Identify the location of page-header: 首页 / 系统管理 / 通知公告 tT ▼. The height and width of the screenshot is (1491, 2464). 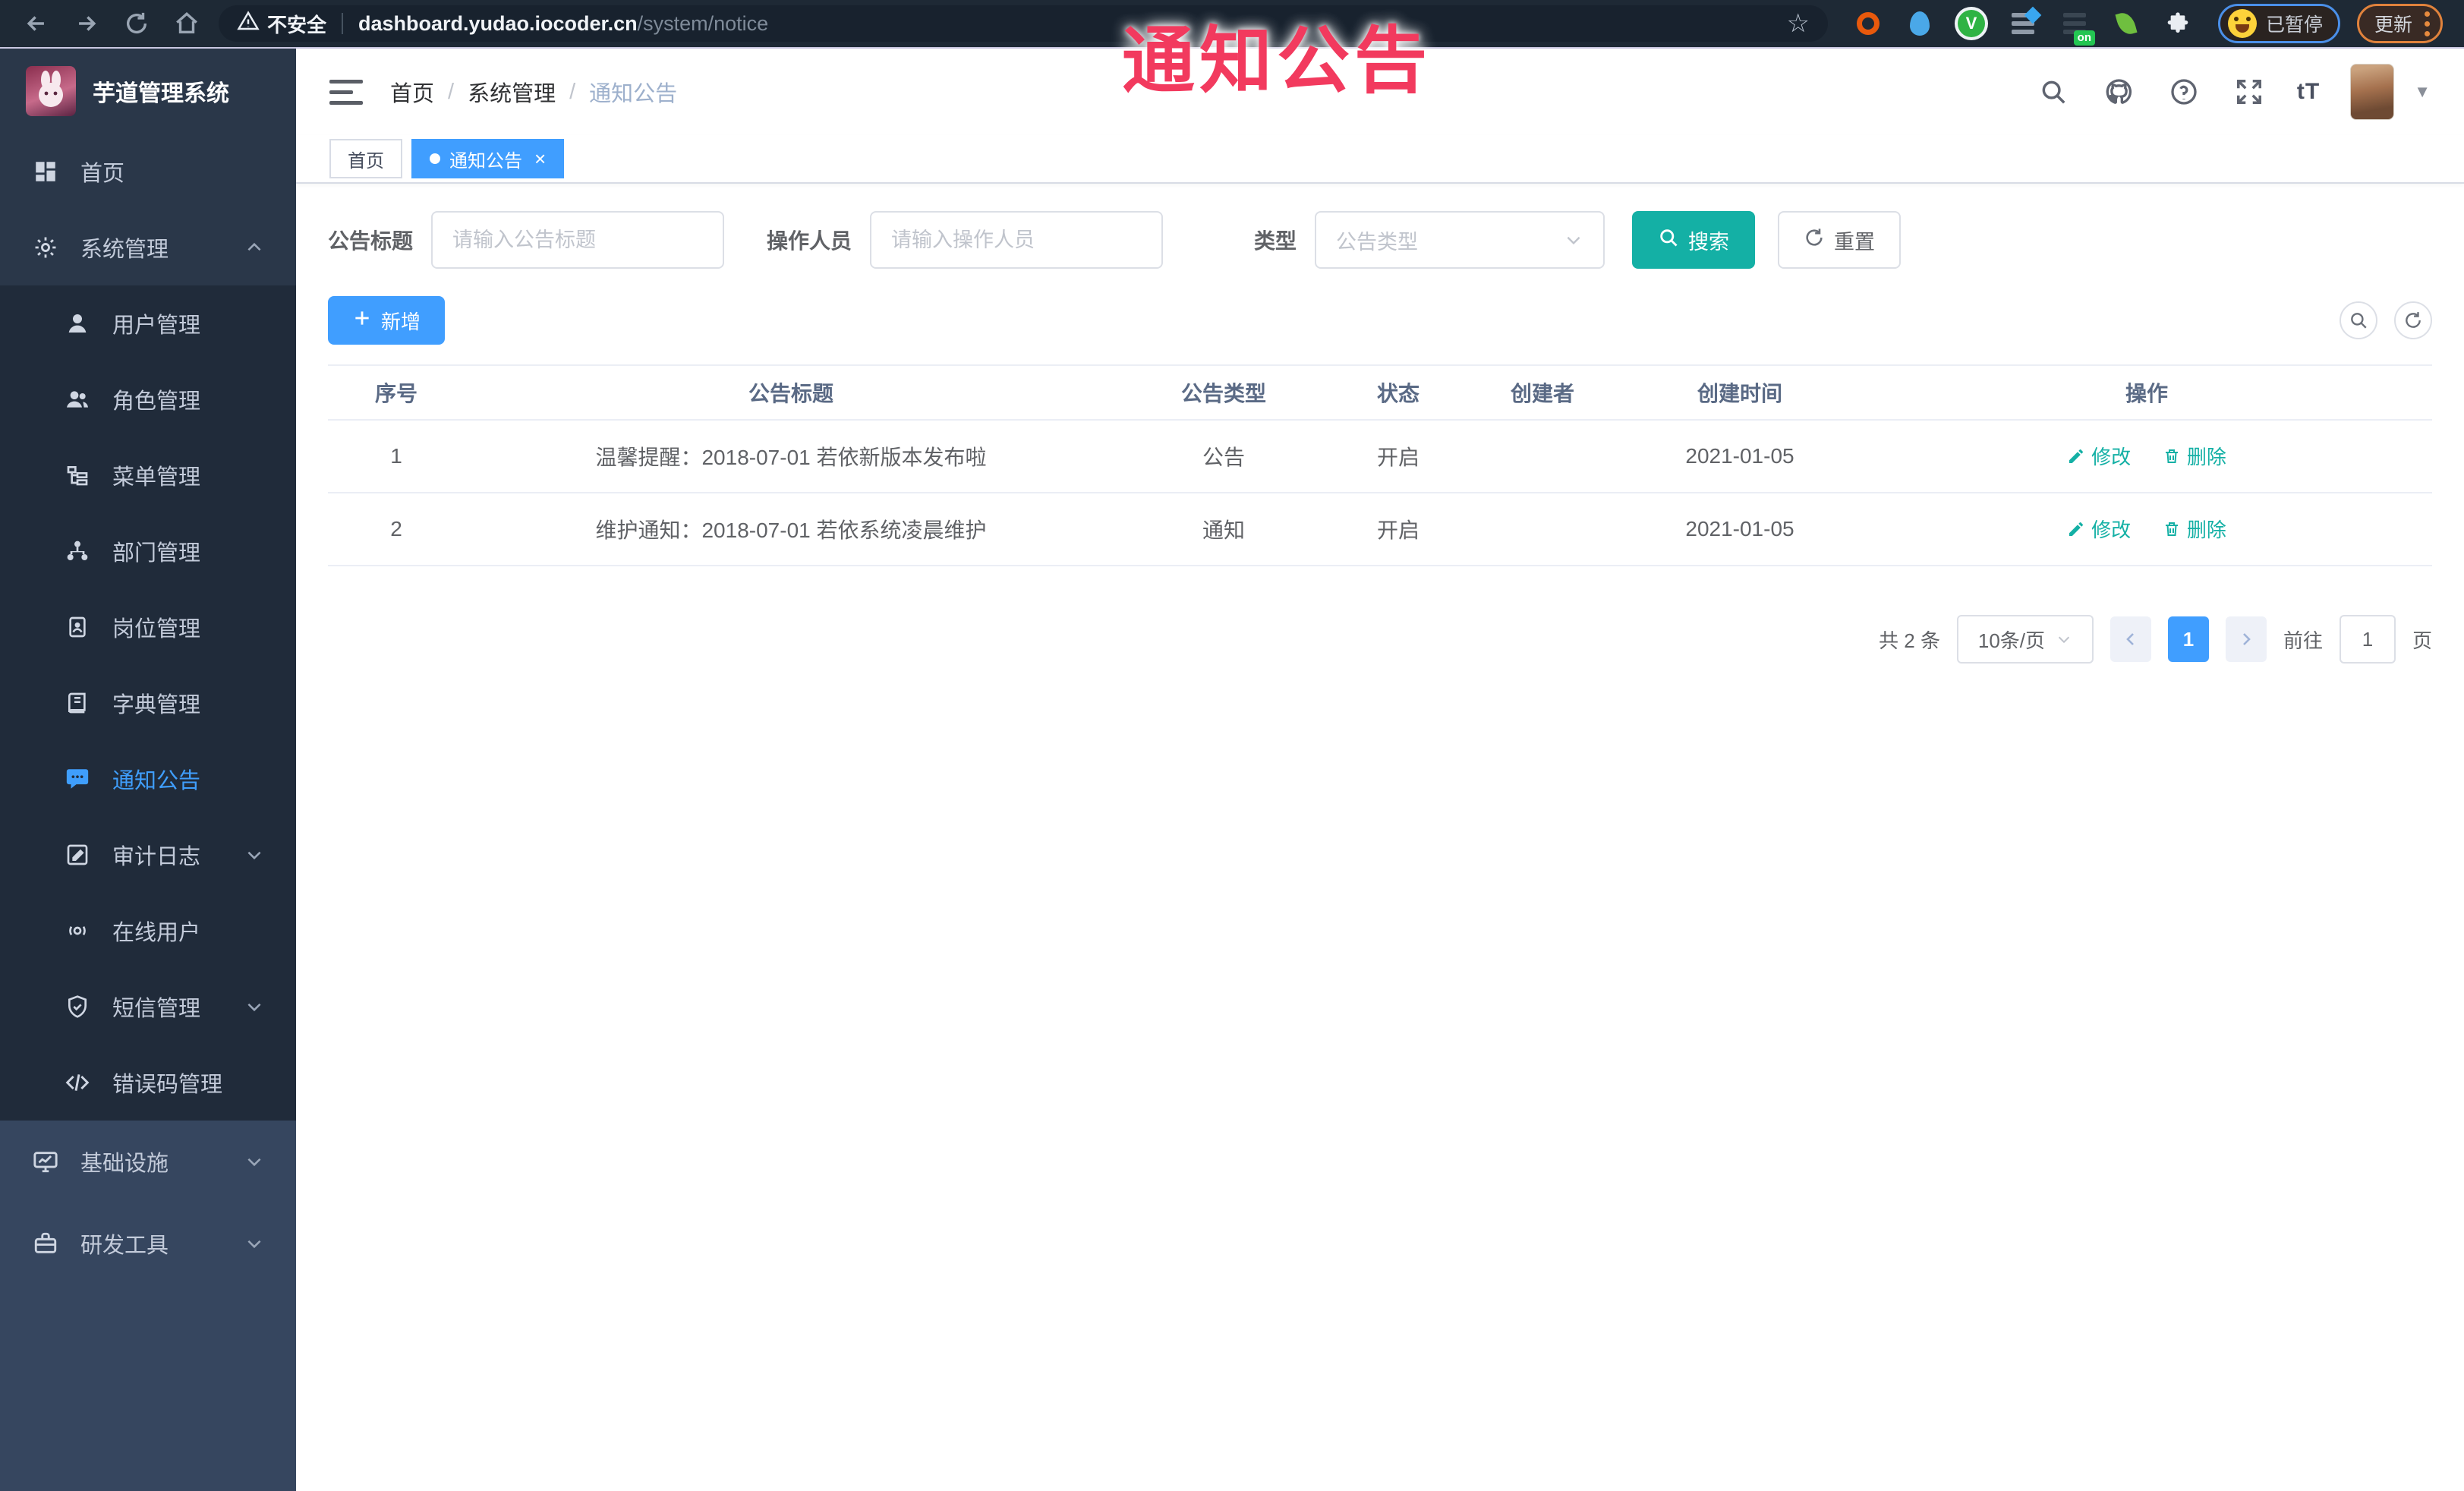
(1380, 92).